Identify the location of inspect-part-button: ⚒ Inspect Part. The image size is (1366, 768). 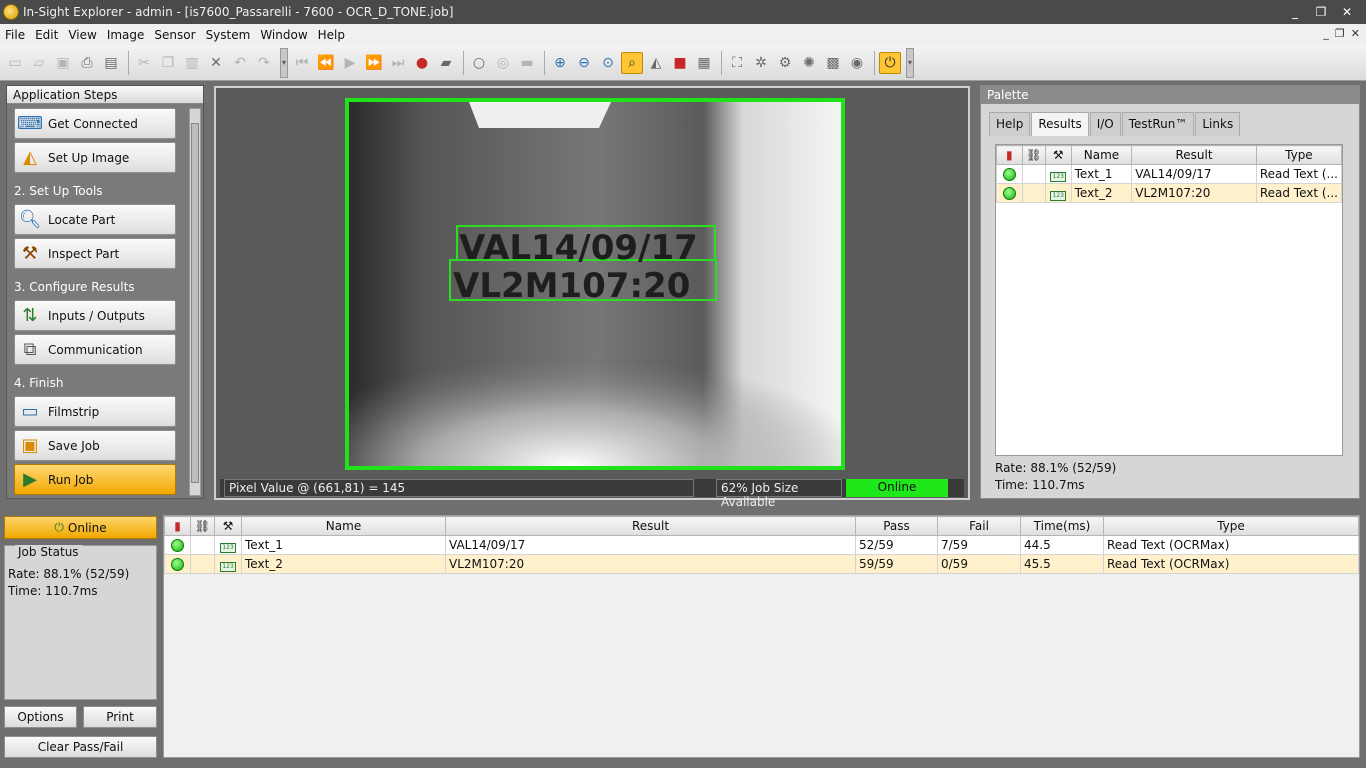
(95, 253).